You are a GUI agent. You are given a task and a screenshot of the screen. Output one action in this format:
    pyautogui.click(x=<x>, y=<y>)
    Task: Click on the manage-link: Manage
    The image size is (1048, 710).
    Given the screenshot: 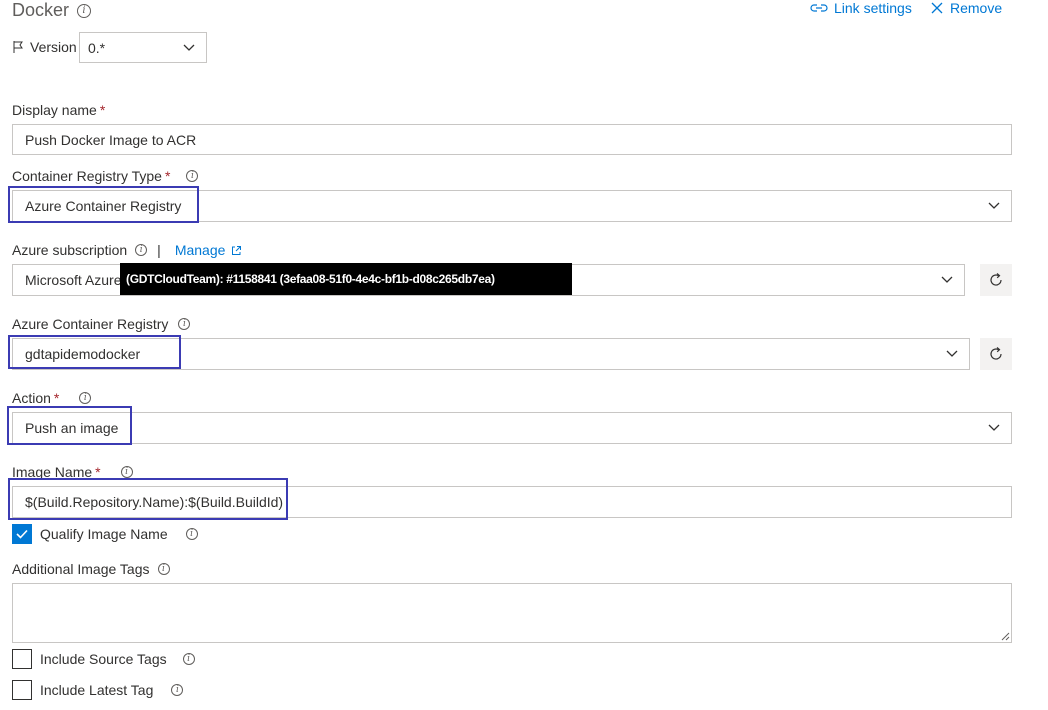 What is the action you would take?
    pyautogui.click(x=209, y=250)
    